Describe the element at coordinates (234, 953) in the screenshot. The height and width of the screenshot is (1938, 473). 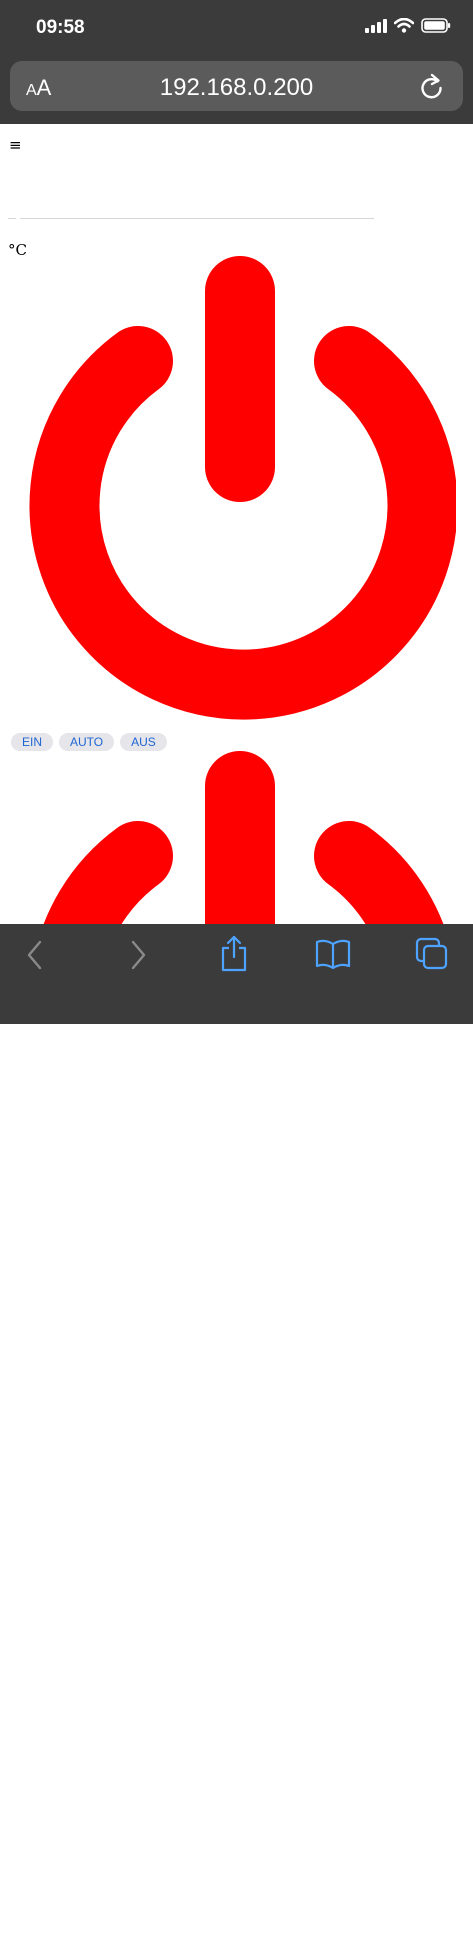
I see `share-icon` at that location.